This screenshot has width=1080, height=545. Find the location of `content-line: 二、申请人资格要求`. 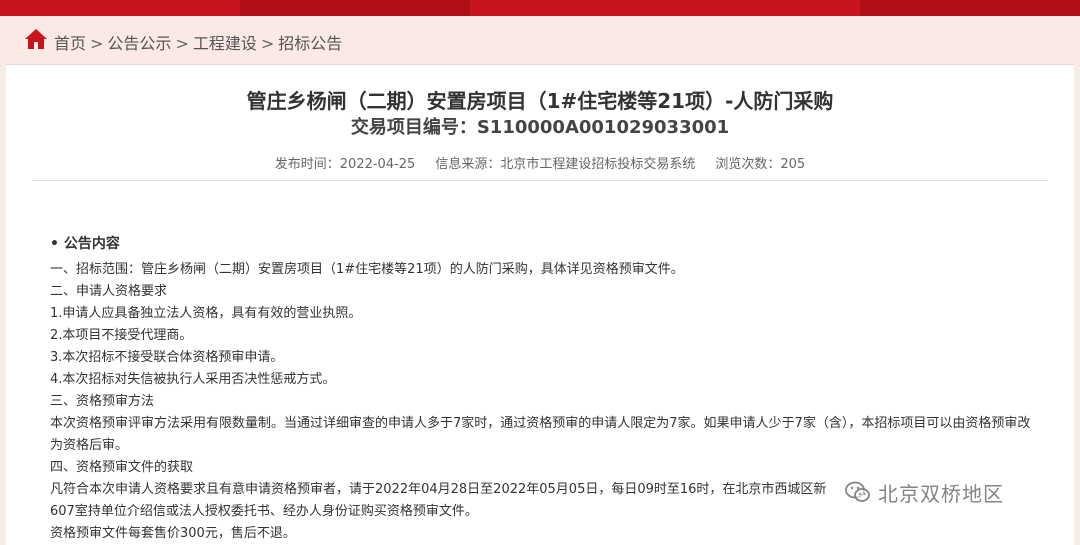

content-line: 二、申请人资格要求 is located at coordinates (109, 291).